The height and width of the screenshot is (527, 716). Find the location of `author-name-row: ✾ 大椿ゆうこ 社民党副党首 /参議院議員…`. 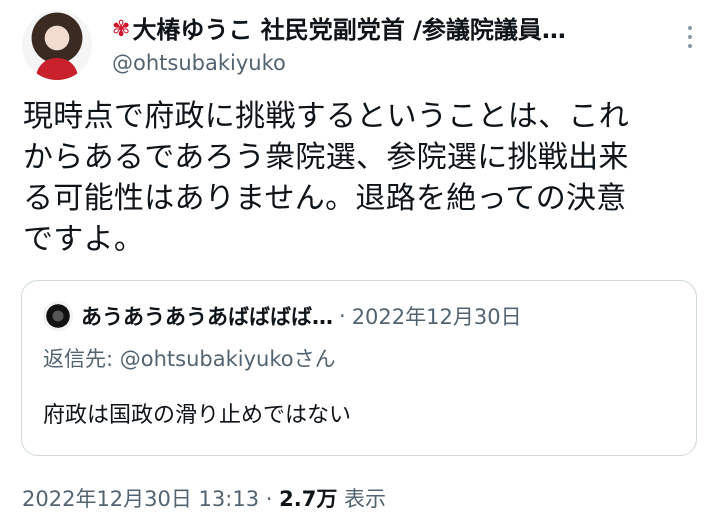

author-name-row: ✾ 大椿ゆうこ 社民党副党首 /参議院議員… is located at coordinates (392, 30).